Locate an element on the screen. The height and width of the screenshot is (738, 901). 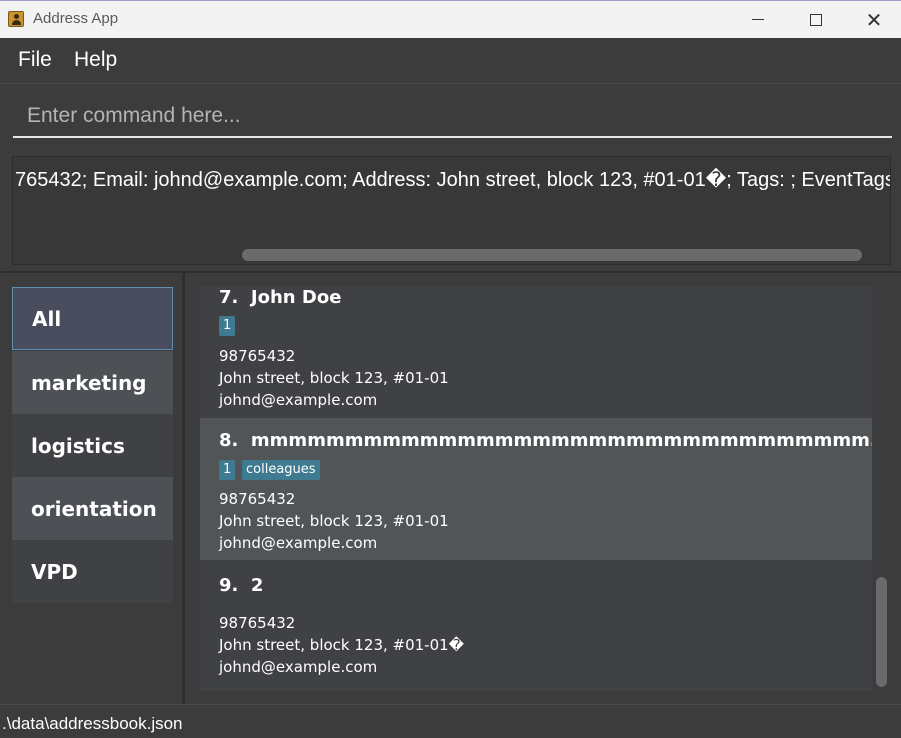
category-all: All is located at coordinates (92, 318).